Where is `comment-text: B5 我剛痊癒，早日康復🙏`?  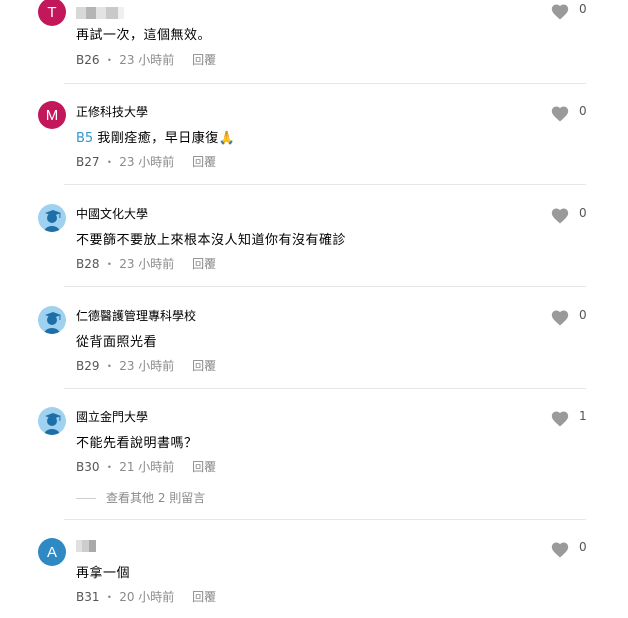 comment-text: B5 我剛痊癒，早日康復🙏 is located at coordinates (155, 136).